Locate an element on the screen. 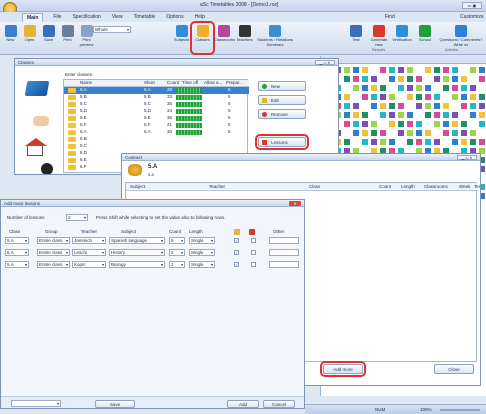 The image size is (486, 414). classes-row: 5.C 5.C 36 5 is located at coordinates (156, 104).